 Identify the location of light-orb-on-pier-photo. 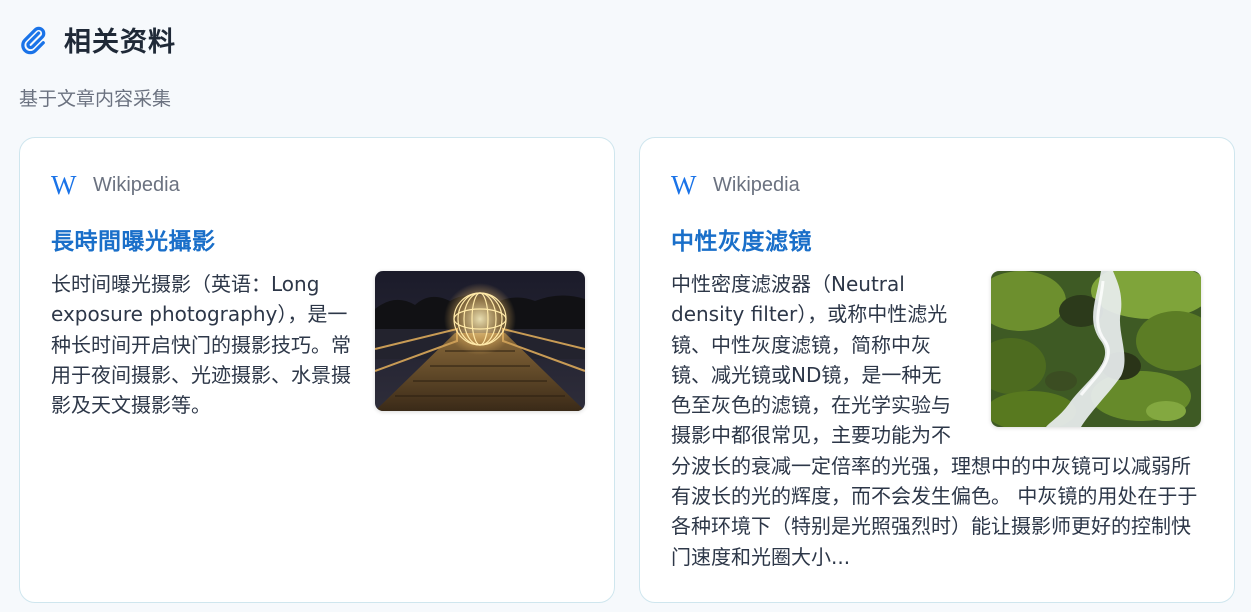
(480, 341).